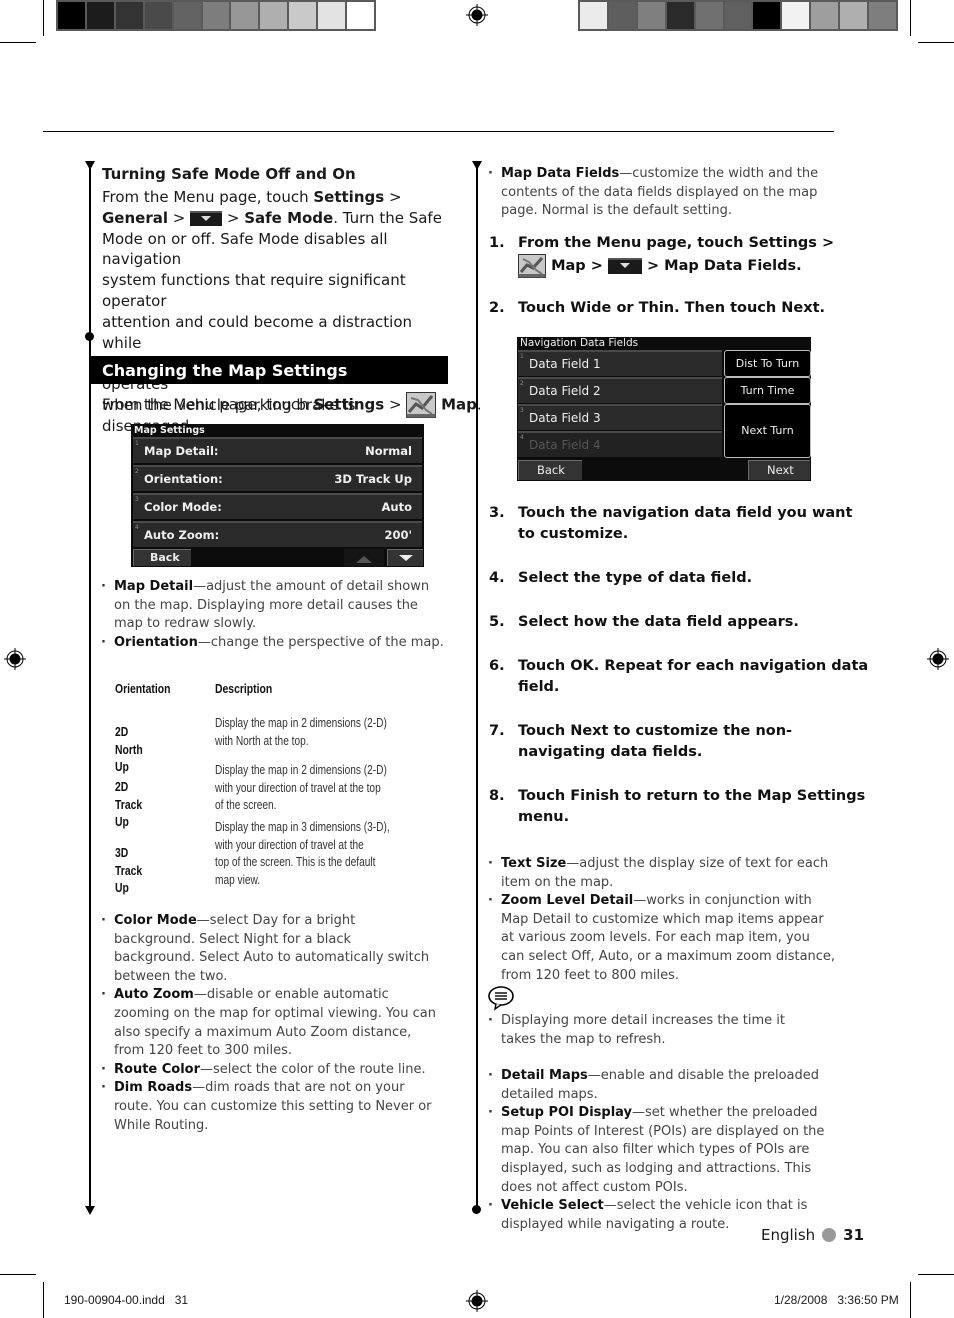 The image size is (954, 1318). Describe the element at coordinates (620, 444) in the screenshot. I see `data-field-4: 4 Data Field 4` at that location.